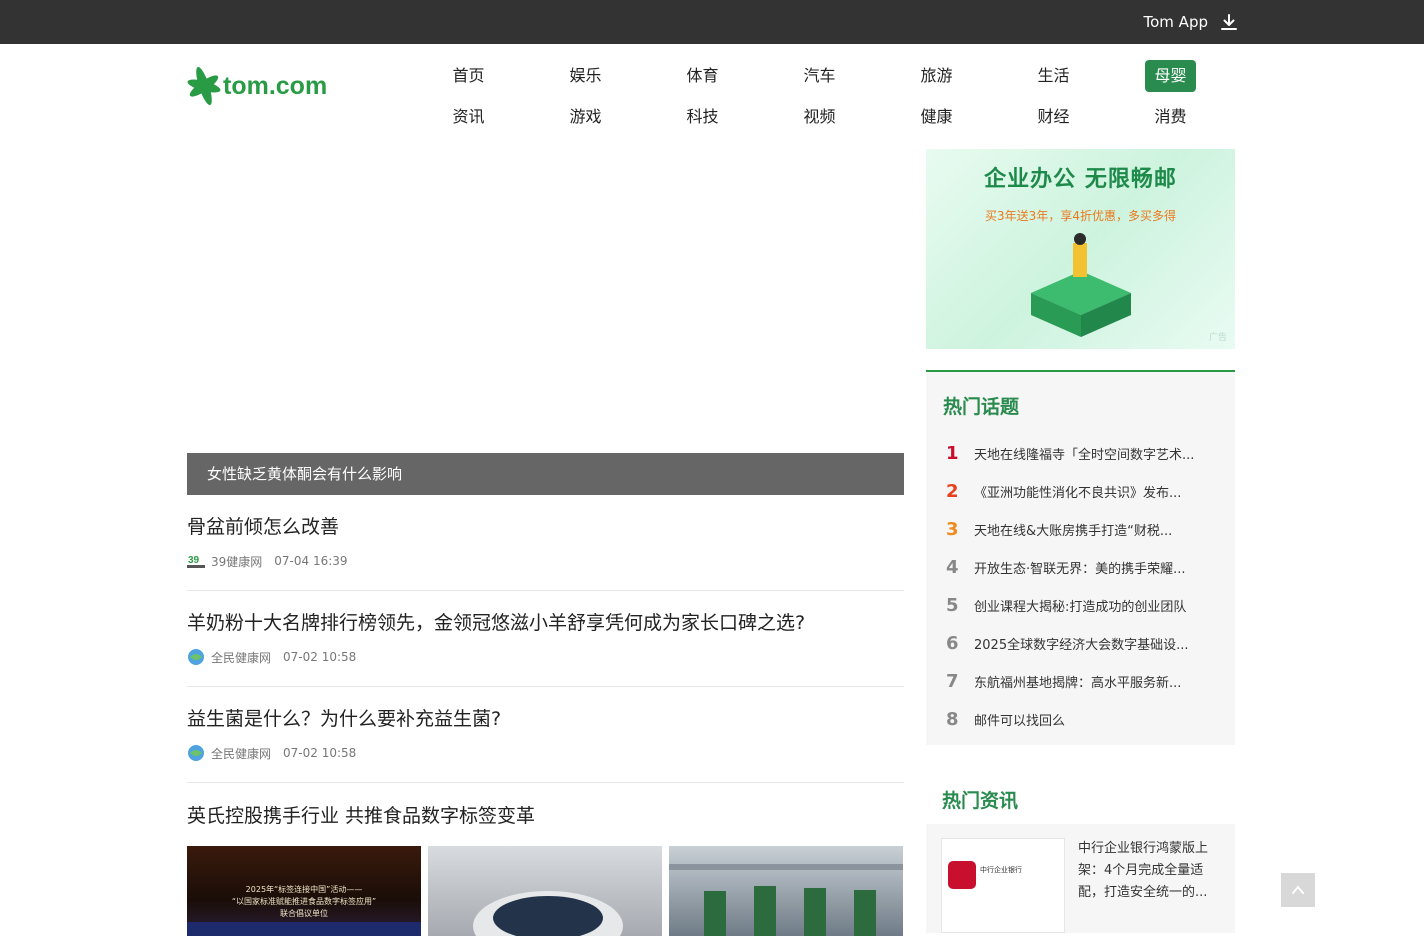 The image size is (1424, 936). I want to click on nav-item-games: 游戏, so click(585, 117).